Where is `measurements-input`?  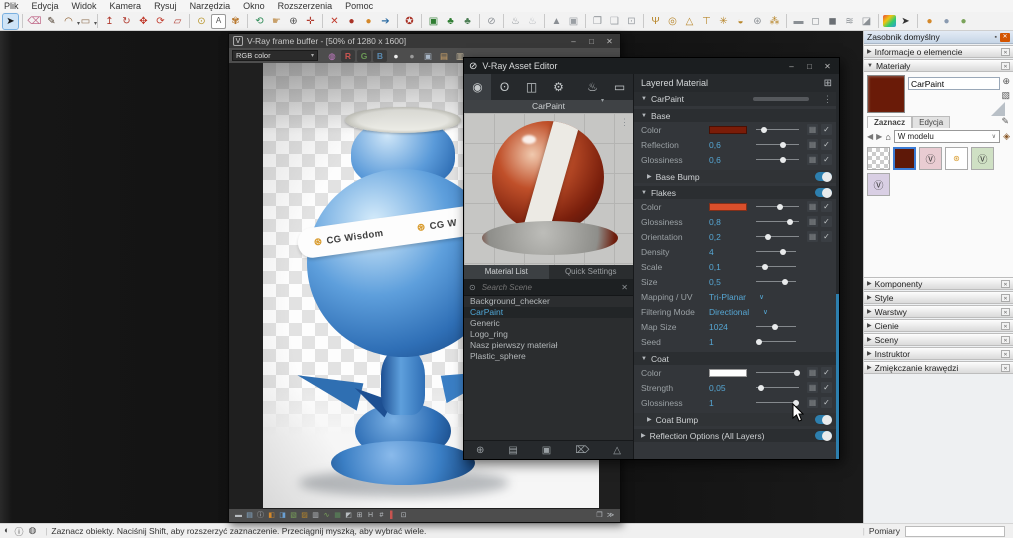
measurements-input is located at coordinates (955, 531).